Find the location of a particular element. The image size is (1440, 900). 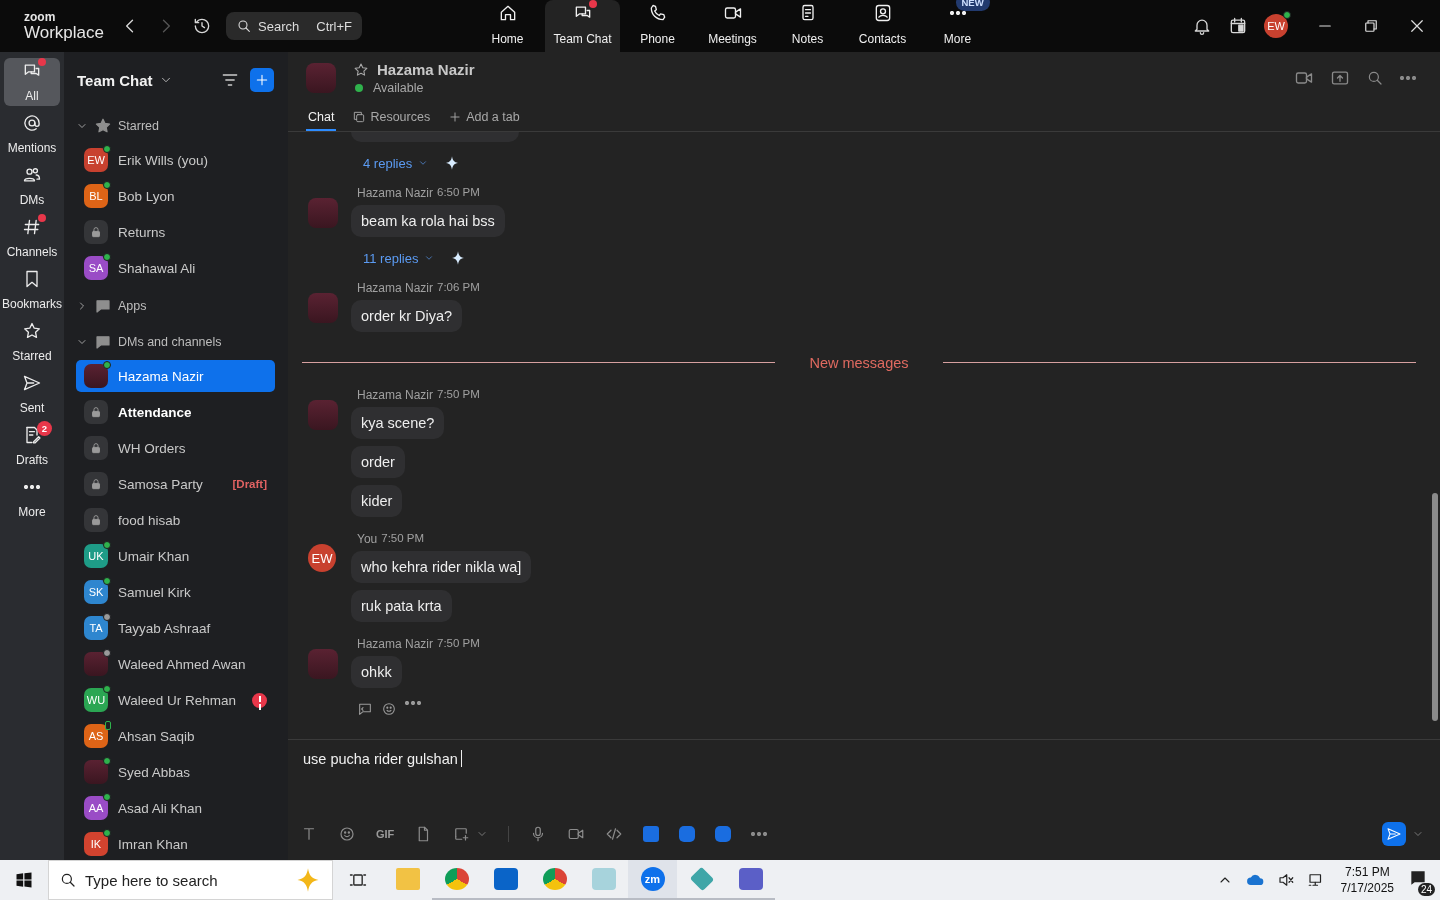

nav-tab: Home is located at coordinates (507, 26).